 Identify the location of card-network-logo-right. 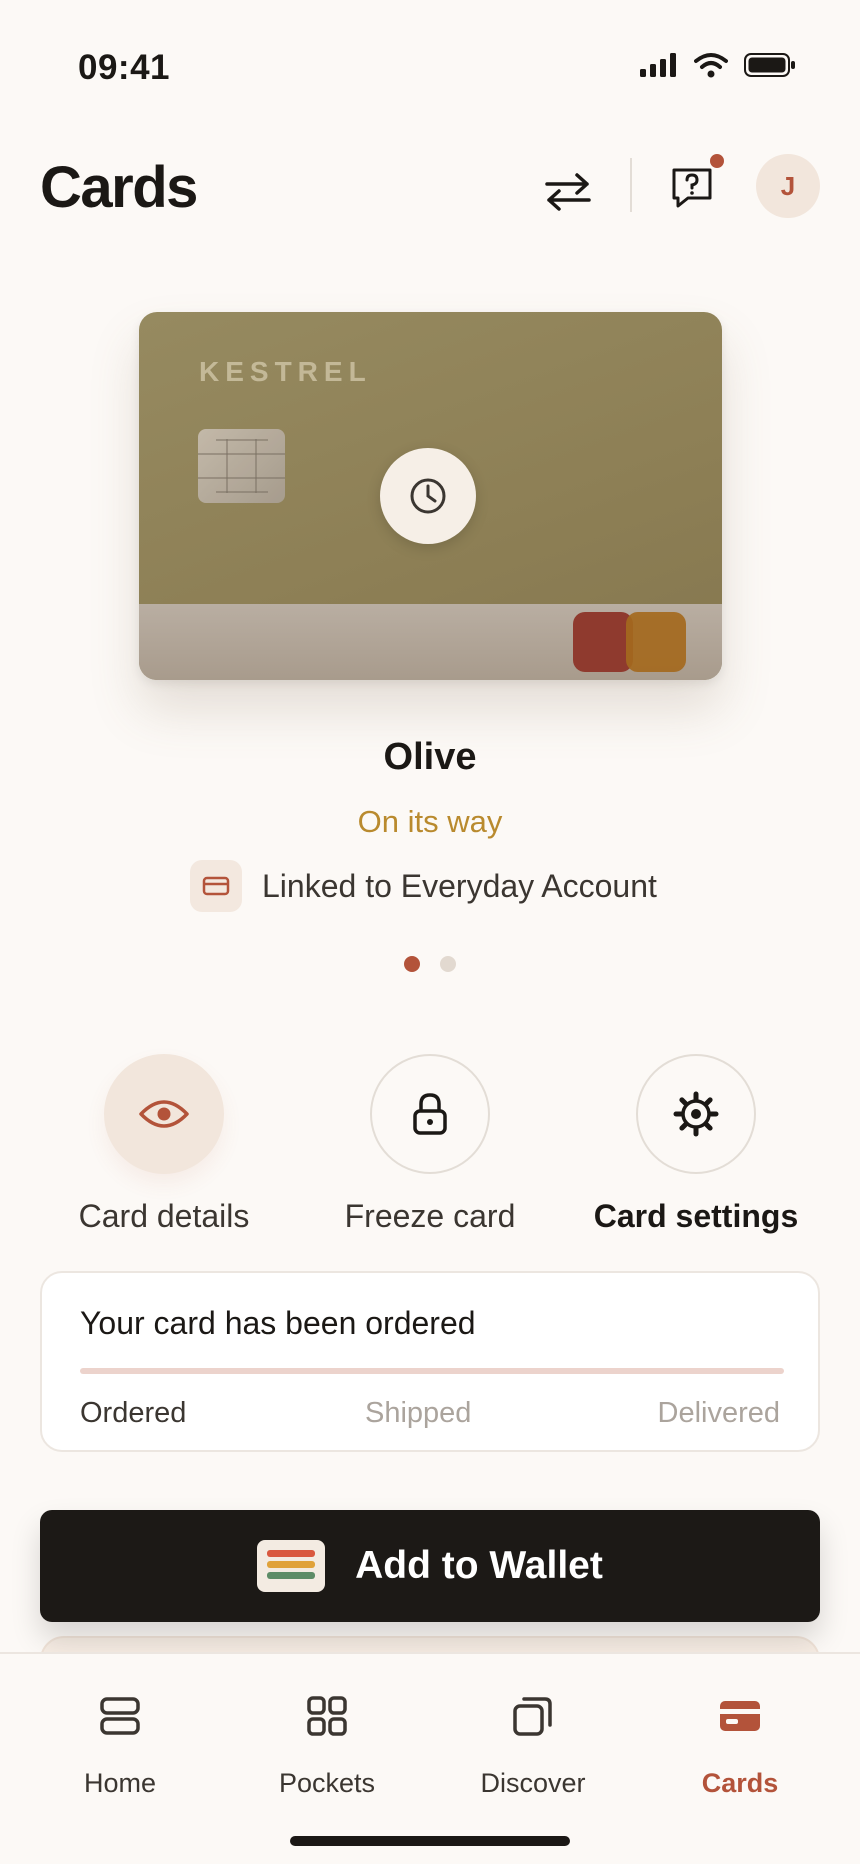
(656, 642).